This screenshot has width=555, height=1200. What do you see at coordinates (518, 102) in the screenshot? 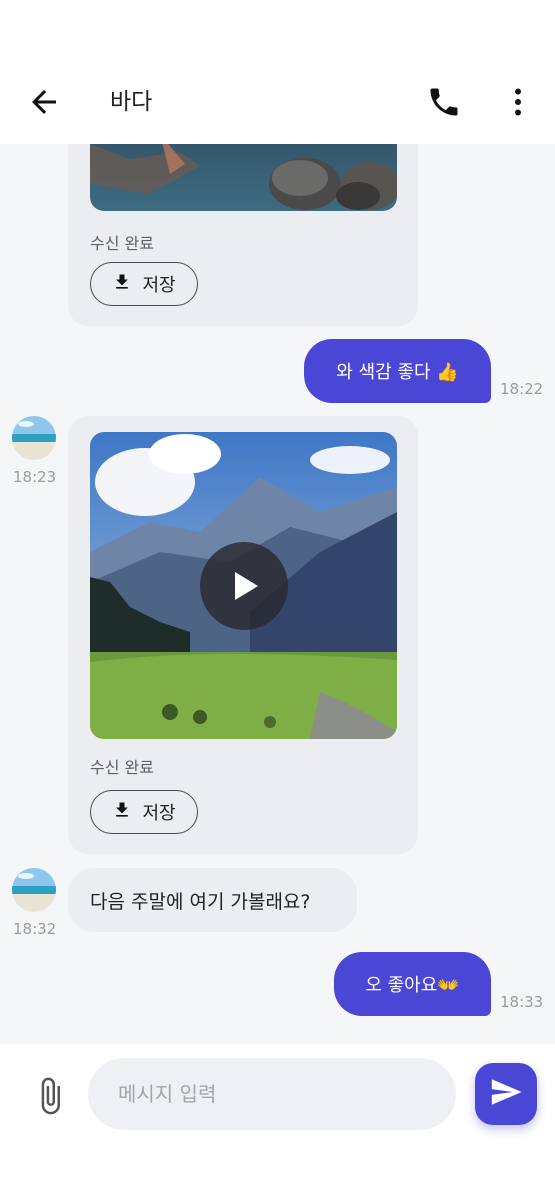
I see `more-vertical-icon` at bounding box center [518, 102].